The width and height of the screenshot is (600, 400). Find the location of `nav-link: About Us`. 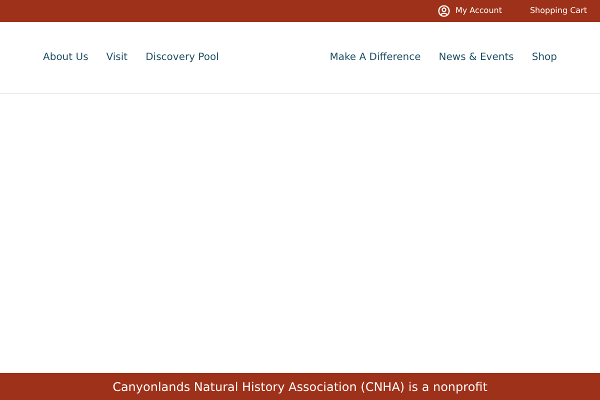

nav-link: About Us is located at coordinates (65, 57).